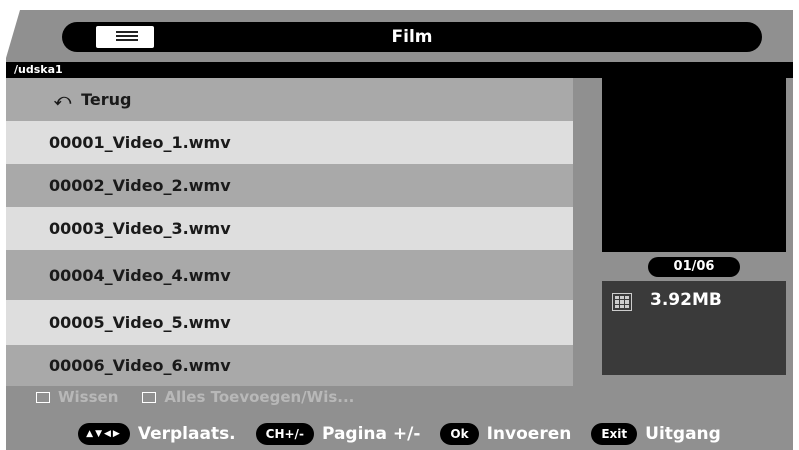 Image resolution: width=799 pixels, height=450 pixels. What do you see at coordinates (140, 365) in the screenshot?
I see `file-name: 00006_Video_6.wmv` at bounding box center [140, 365].